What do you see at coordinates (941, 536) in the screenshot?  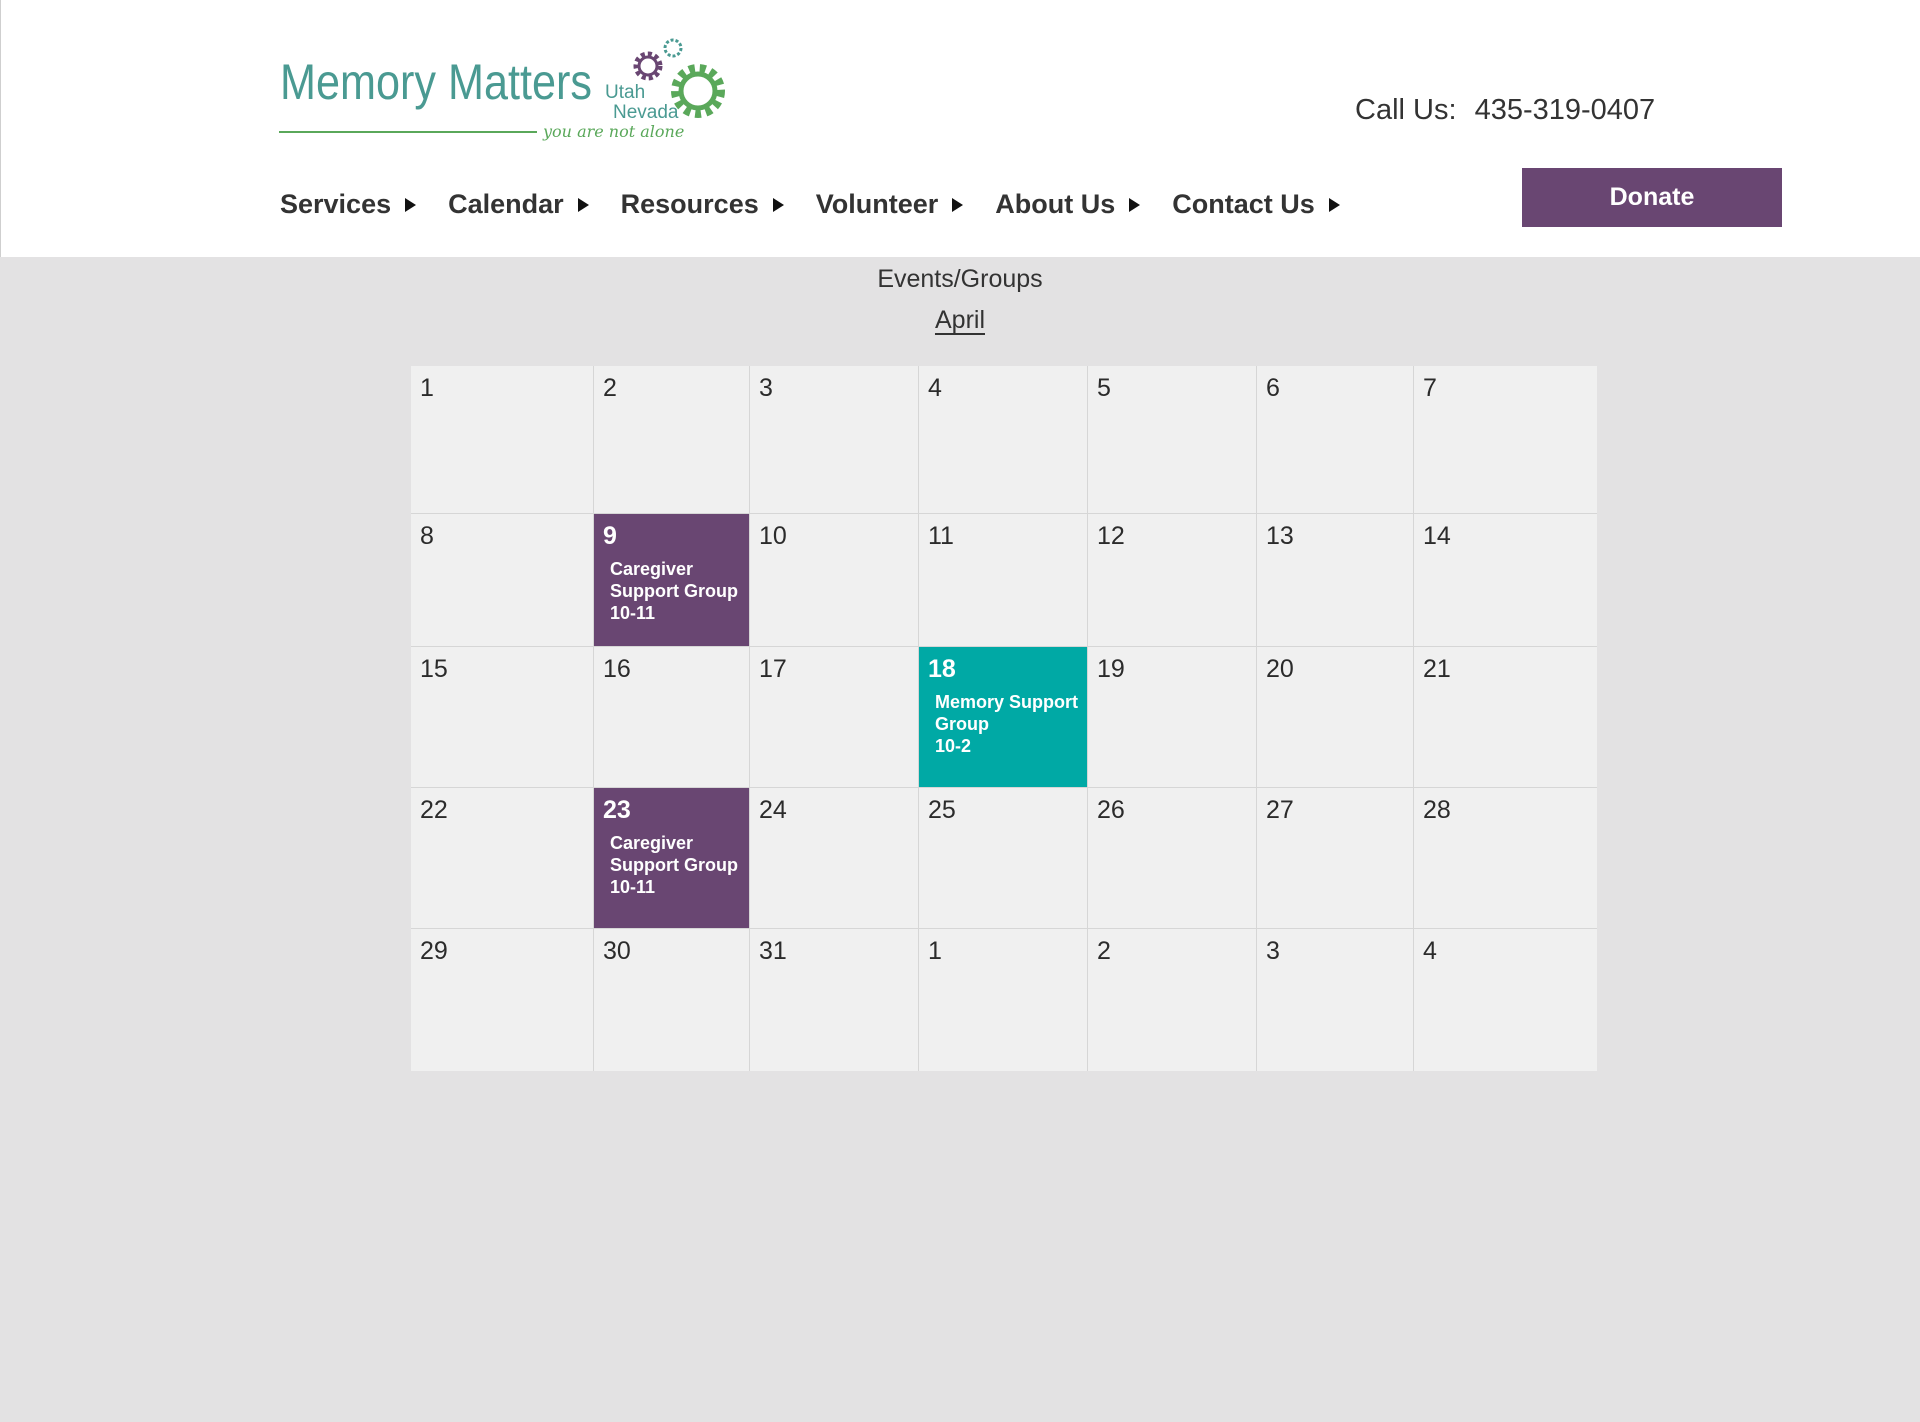 I see `day-number: 11` at bounding box center [941, 536].